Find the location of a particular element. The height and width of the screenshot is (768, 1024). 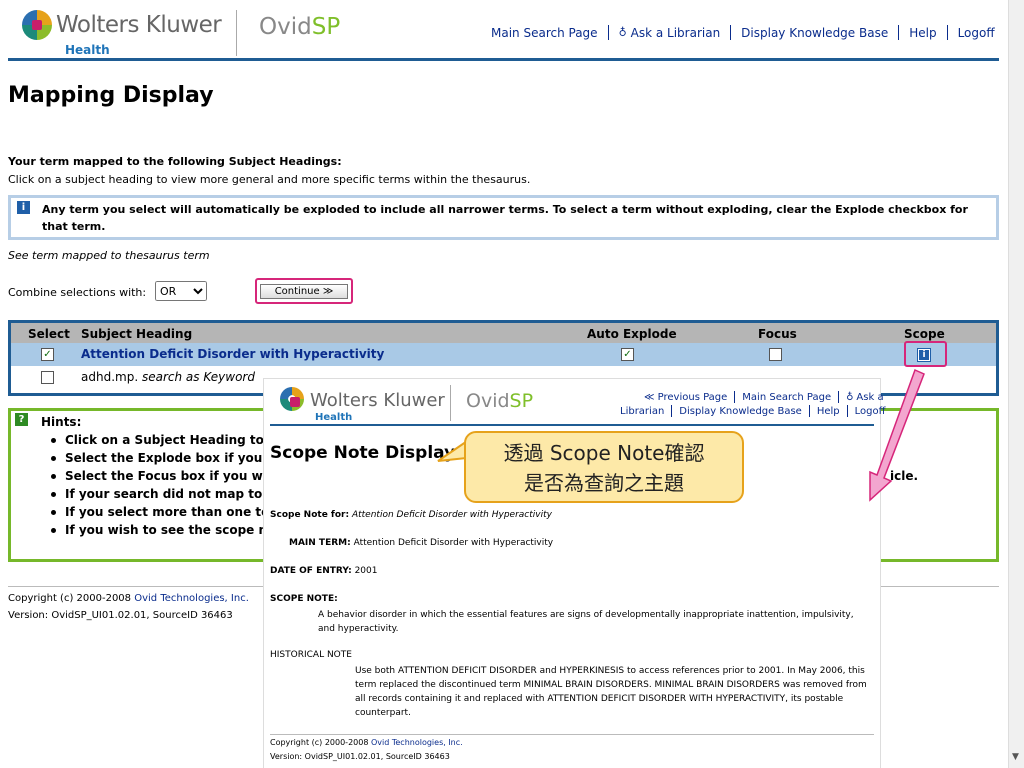

overlay-footer-rule is located at coordinates (572, 734).